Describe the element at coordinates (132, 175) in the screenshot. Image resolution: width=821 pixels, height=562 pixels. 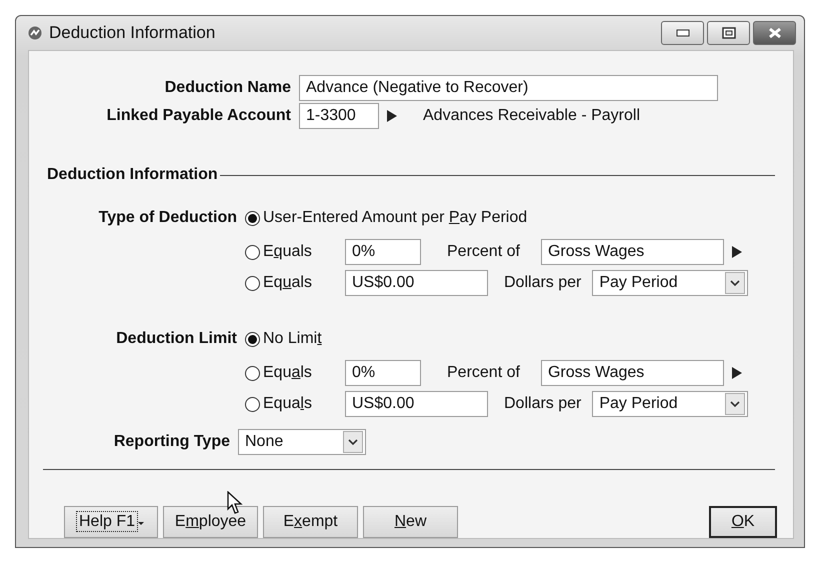
I see `section-title: Deduction Information` at that location.